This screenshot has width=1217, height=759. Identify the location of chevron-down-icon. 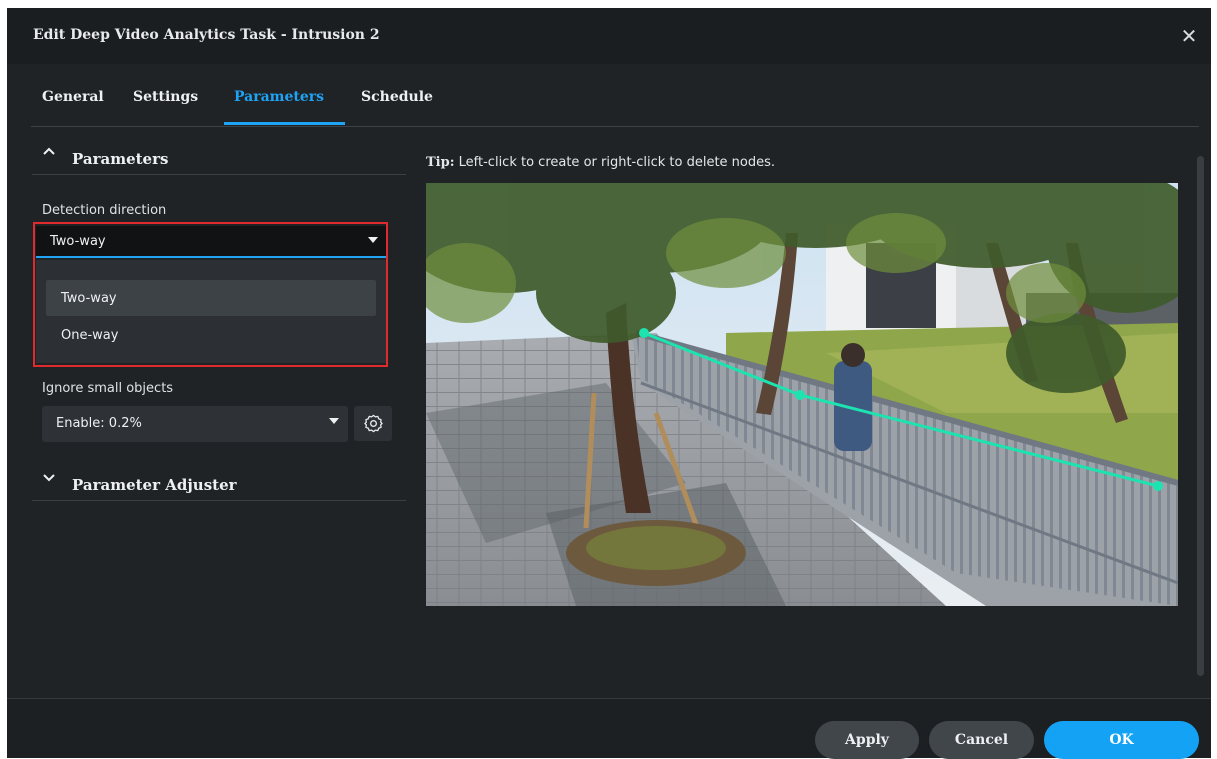
(49, 479).